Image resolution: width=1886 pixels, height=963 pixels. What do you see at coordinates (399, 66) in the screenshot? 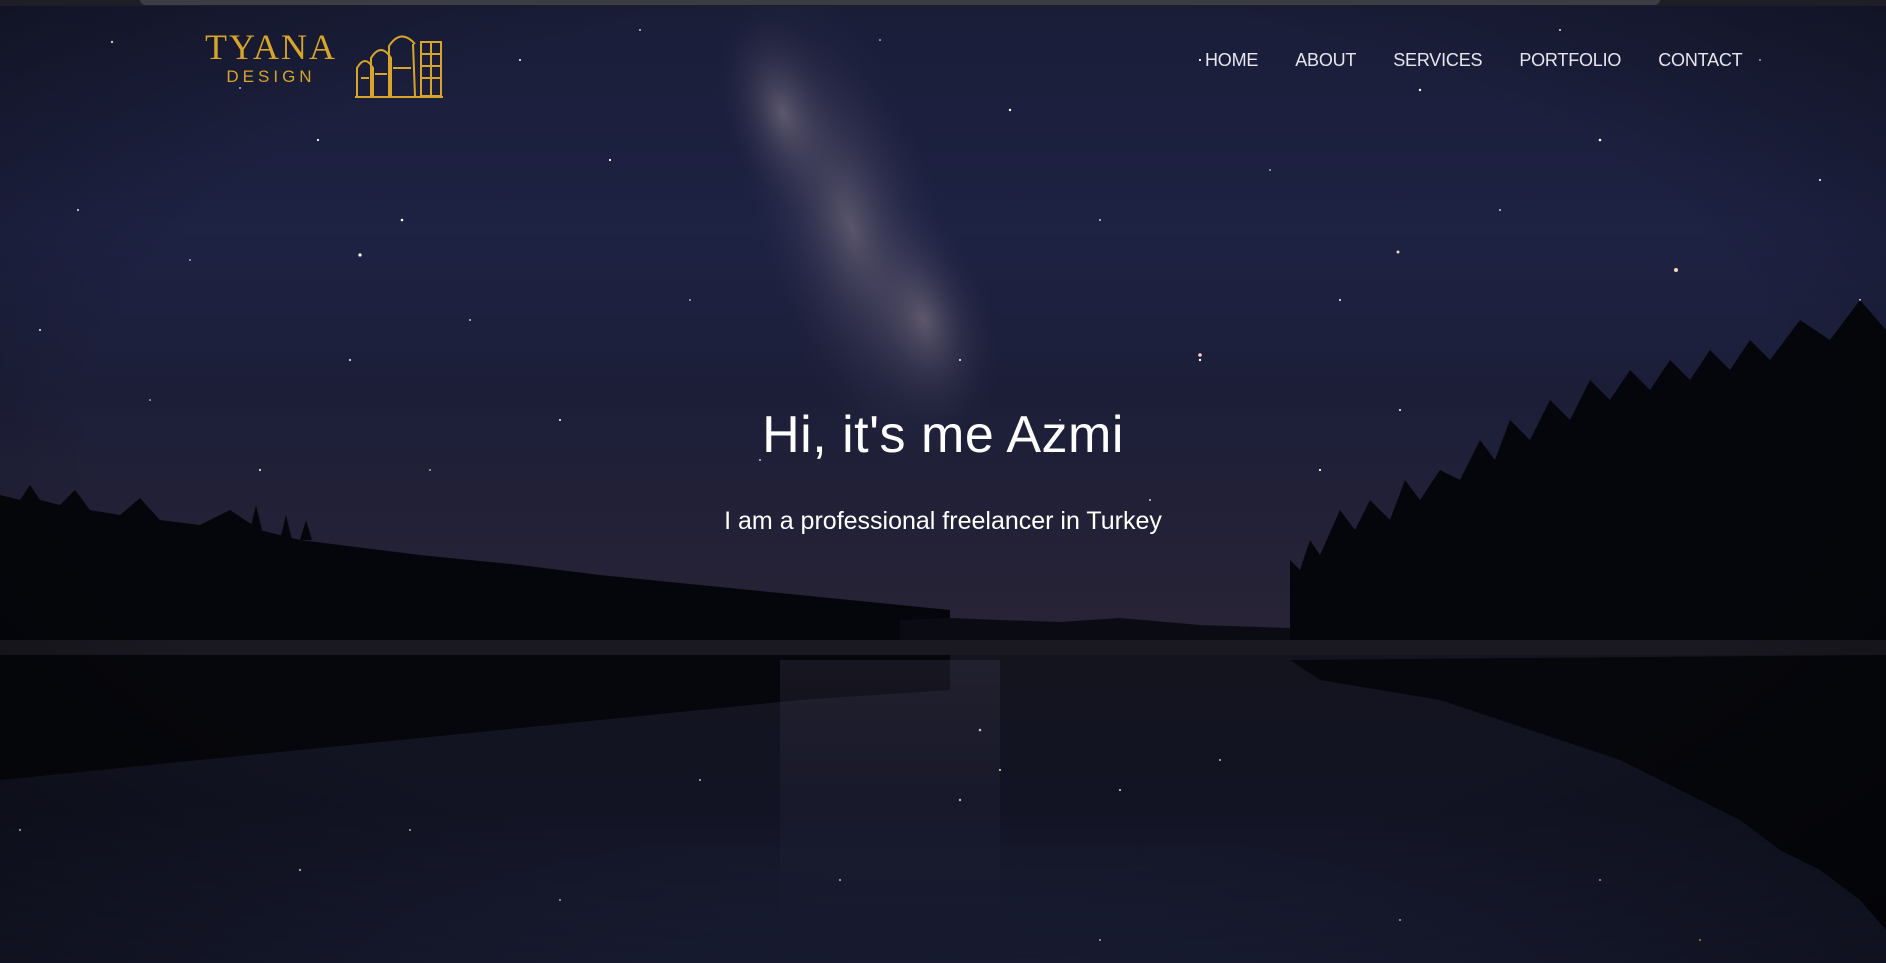
I see `arches-icon` at bounding box center [399, 66].